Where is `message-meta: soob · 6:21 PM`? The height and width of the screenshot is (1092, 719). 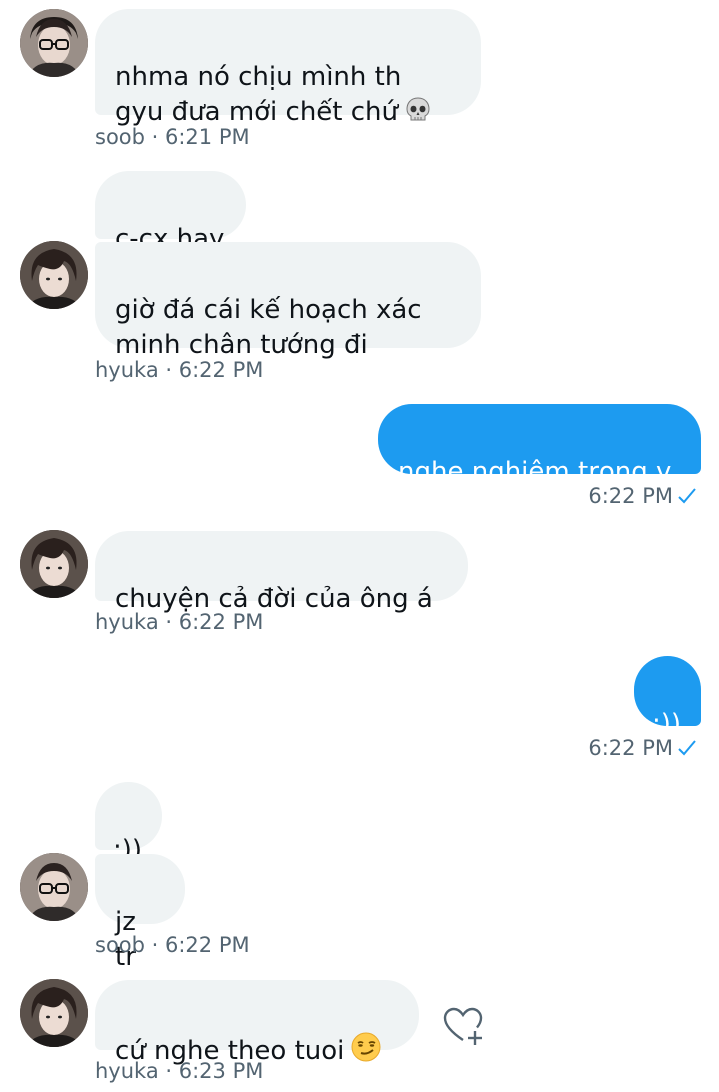
message-meta: soob · 6:21 PM is located at coordinates (172, 137).